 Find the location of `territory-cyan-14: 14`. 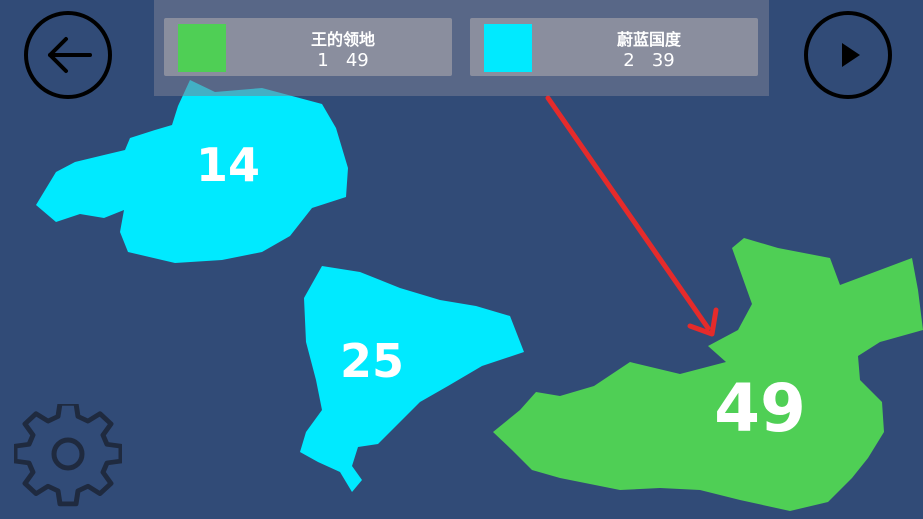

territory-cyan-14: 14 is located at coordinates (192, 171).